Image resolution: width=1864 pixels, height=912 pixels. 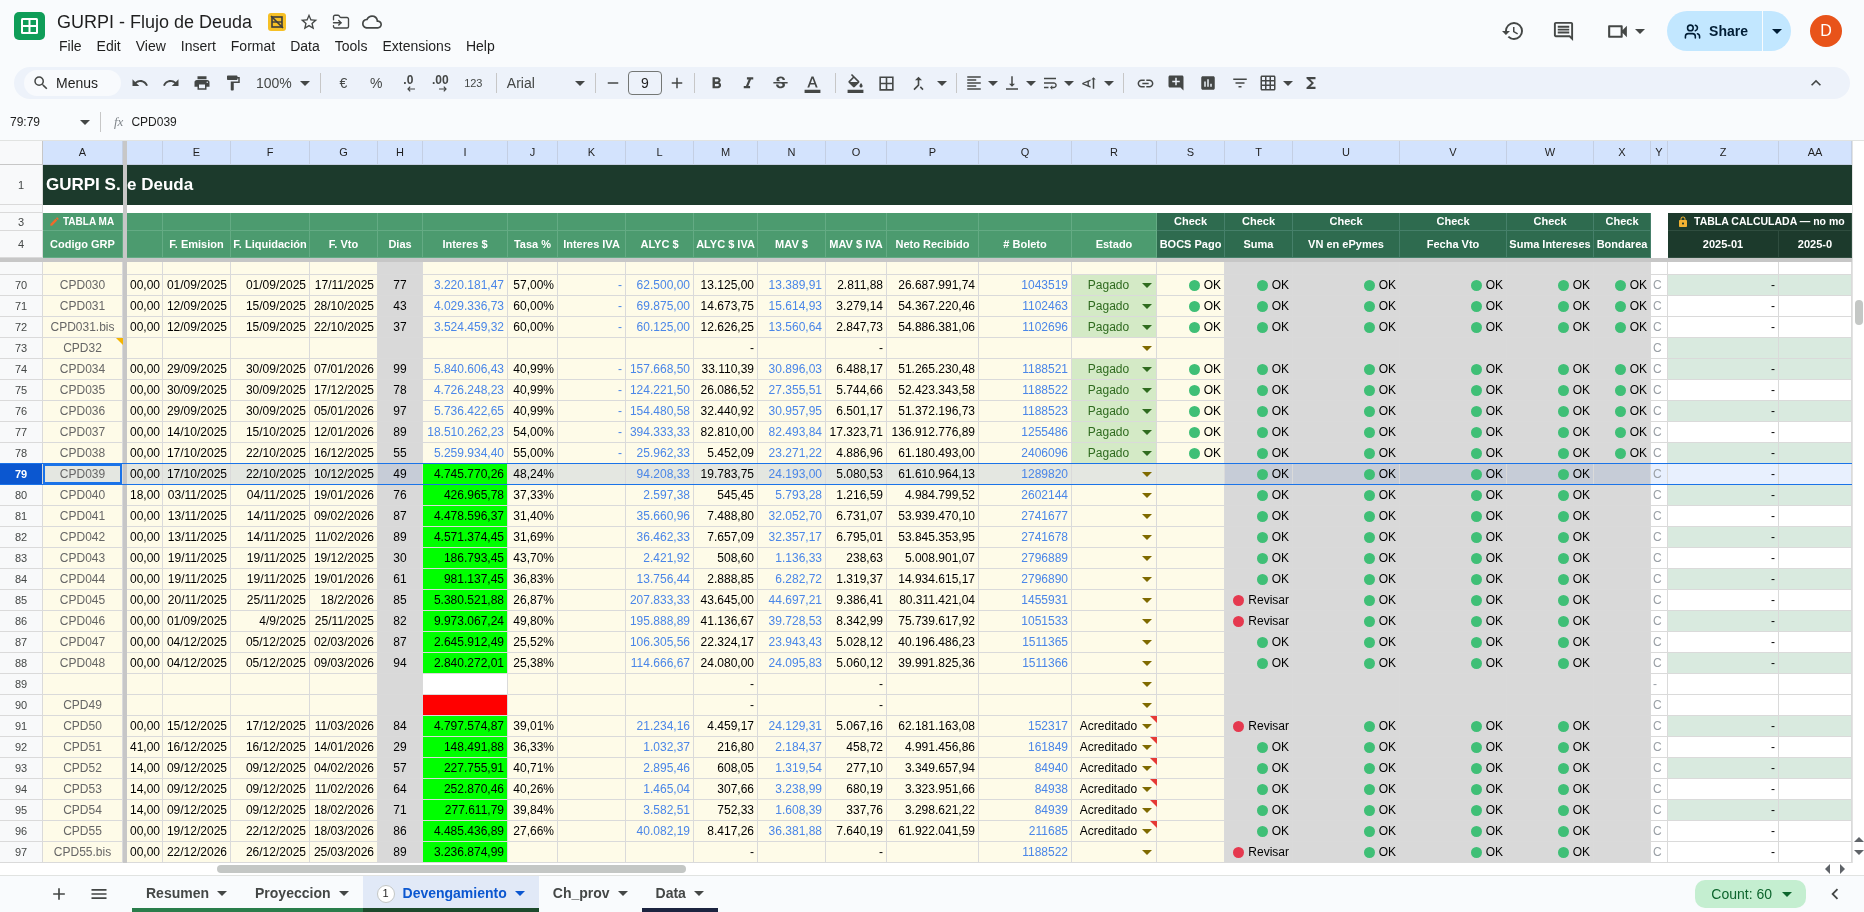 I want to click on row-header: 4, so click(x=21, y=244).